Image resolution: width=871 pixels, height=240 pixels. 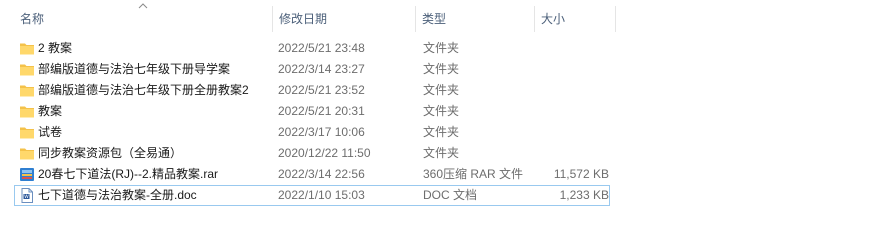 What do you see at coordinates (134, 69) in the screenshot?
I see `file-name: 部编版道德与法治七年级下册导学案` at bounding box center [134, 69].